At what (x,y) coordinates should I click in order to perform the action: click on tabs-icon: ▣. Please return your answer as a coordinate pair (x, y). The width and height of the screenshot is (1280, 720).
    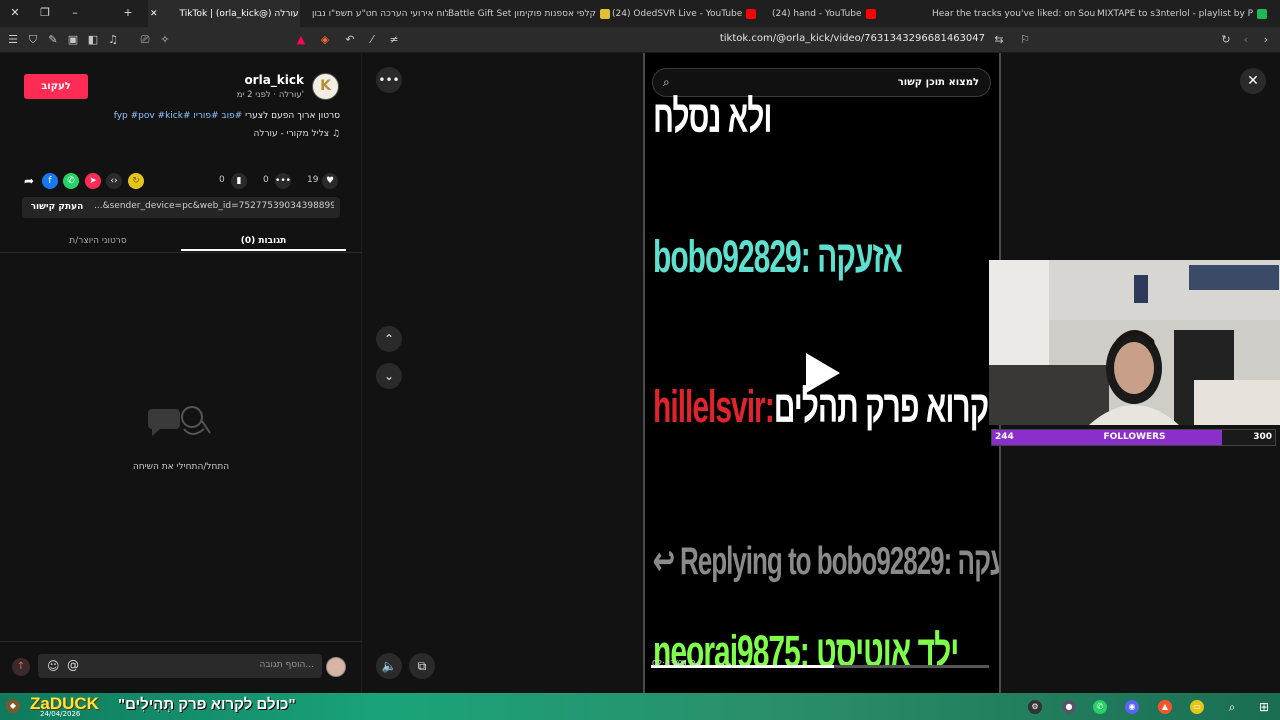
    Looking at the image, I should click on (73, 40).